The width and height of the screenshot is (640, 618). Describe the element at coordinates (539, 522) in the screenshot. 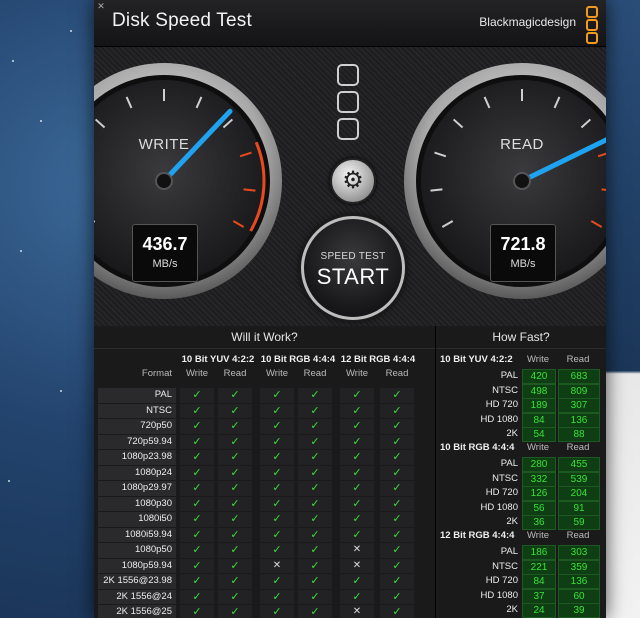

I see `how-fast-write-value: 36` at that location.